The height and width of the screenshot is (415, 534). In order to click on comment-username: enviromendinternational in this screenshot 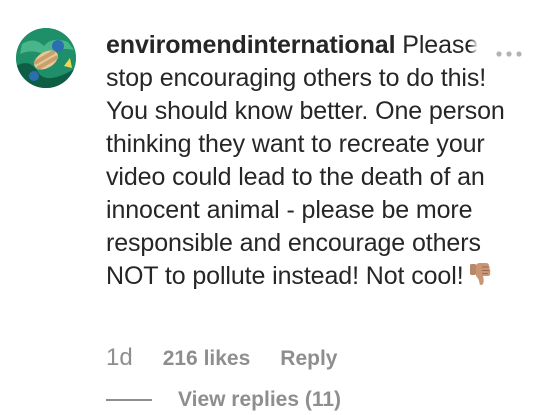, I will do `click(251, 45)`.